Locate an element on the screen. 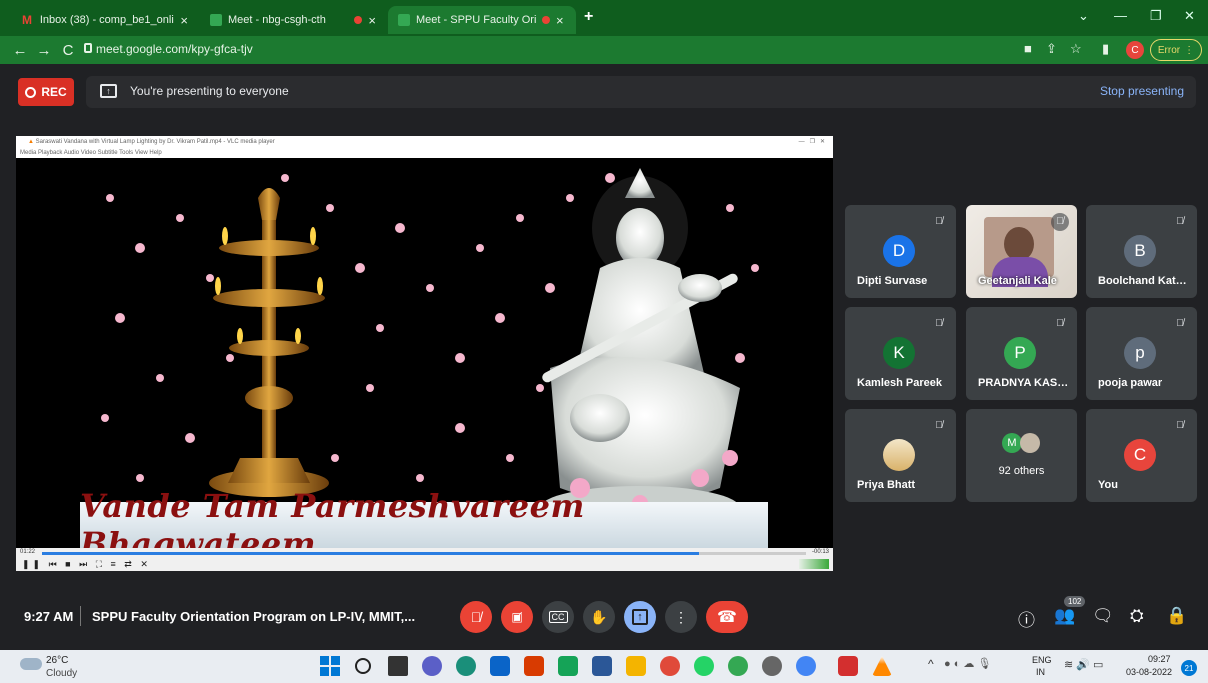 The height and width of the screenshot is (683, 1208). forward-icon: → is located at coordinates (44, 50).